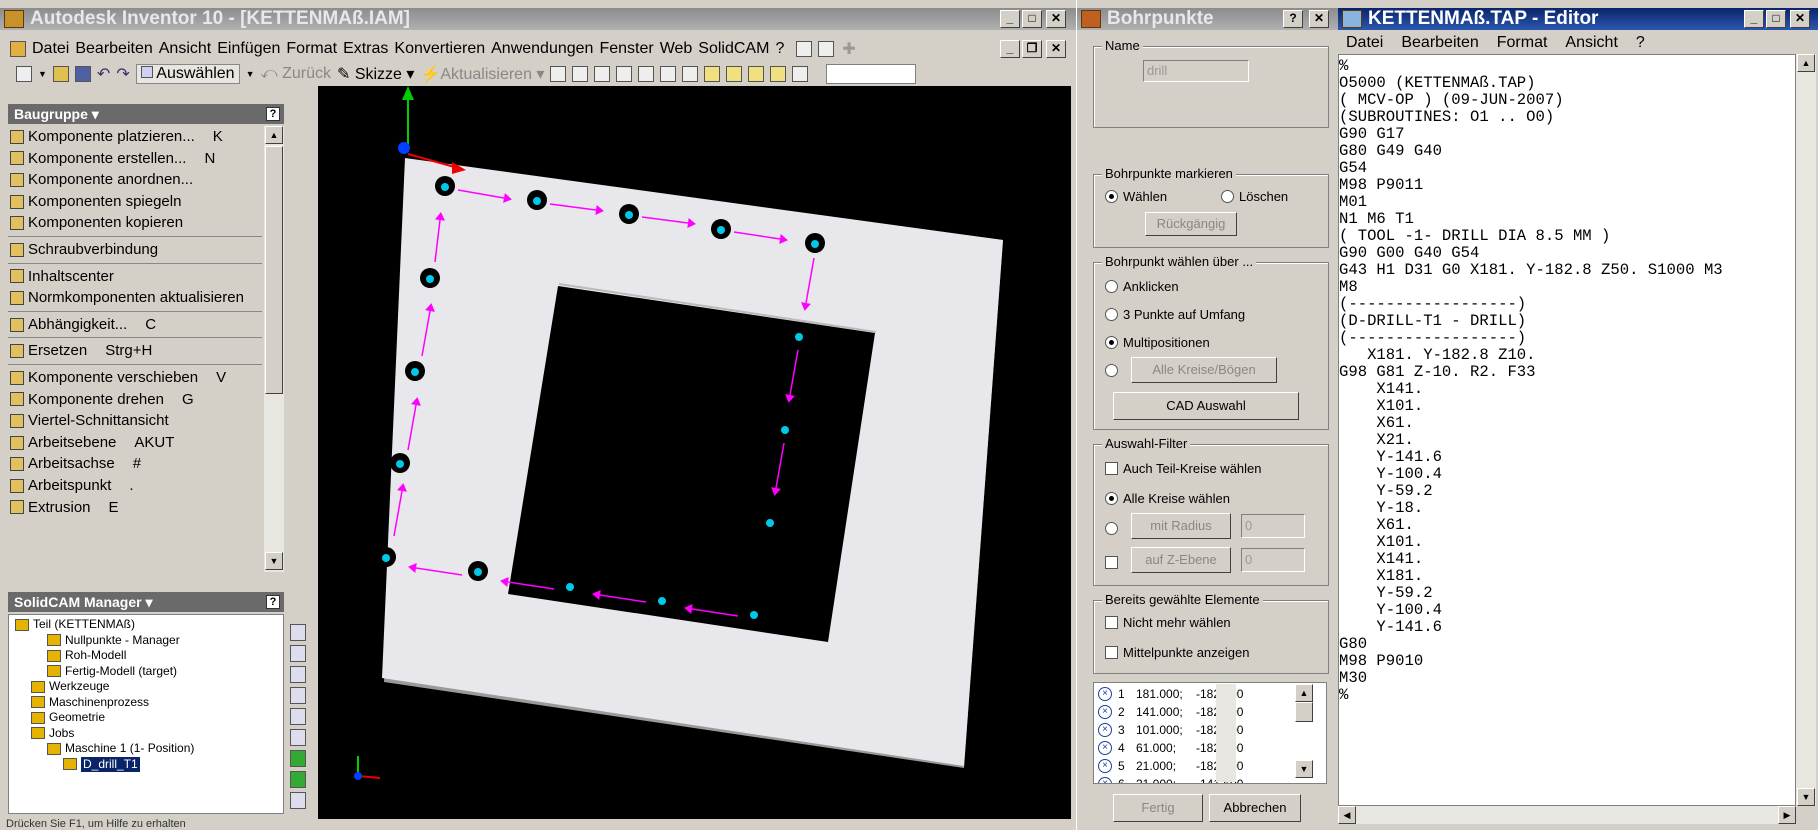 This screenshot has height=830, width=1818. I want to click on editor-vscroll: ▲ ▼, so click(1806, 430).